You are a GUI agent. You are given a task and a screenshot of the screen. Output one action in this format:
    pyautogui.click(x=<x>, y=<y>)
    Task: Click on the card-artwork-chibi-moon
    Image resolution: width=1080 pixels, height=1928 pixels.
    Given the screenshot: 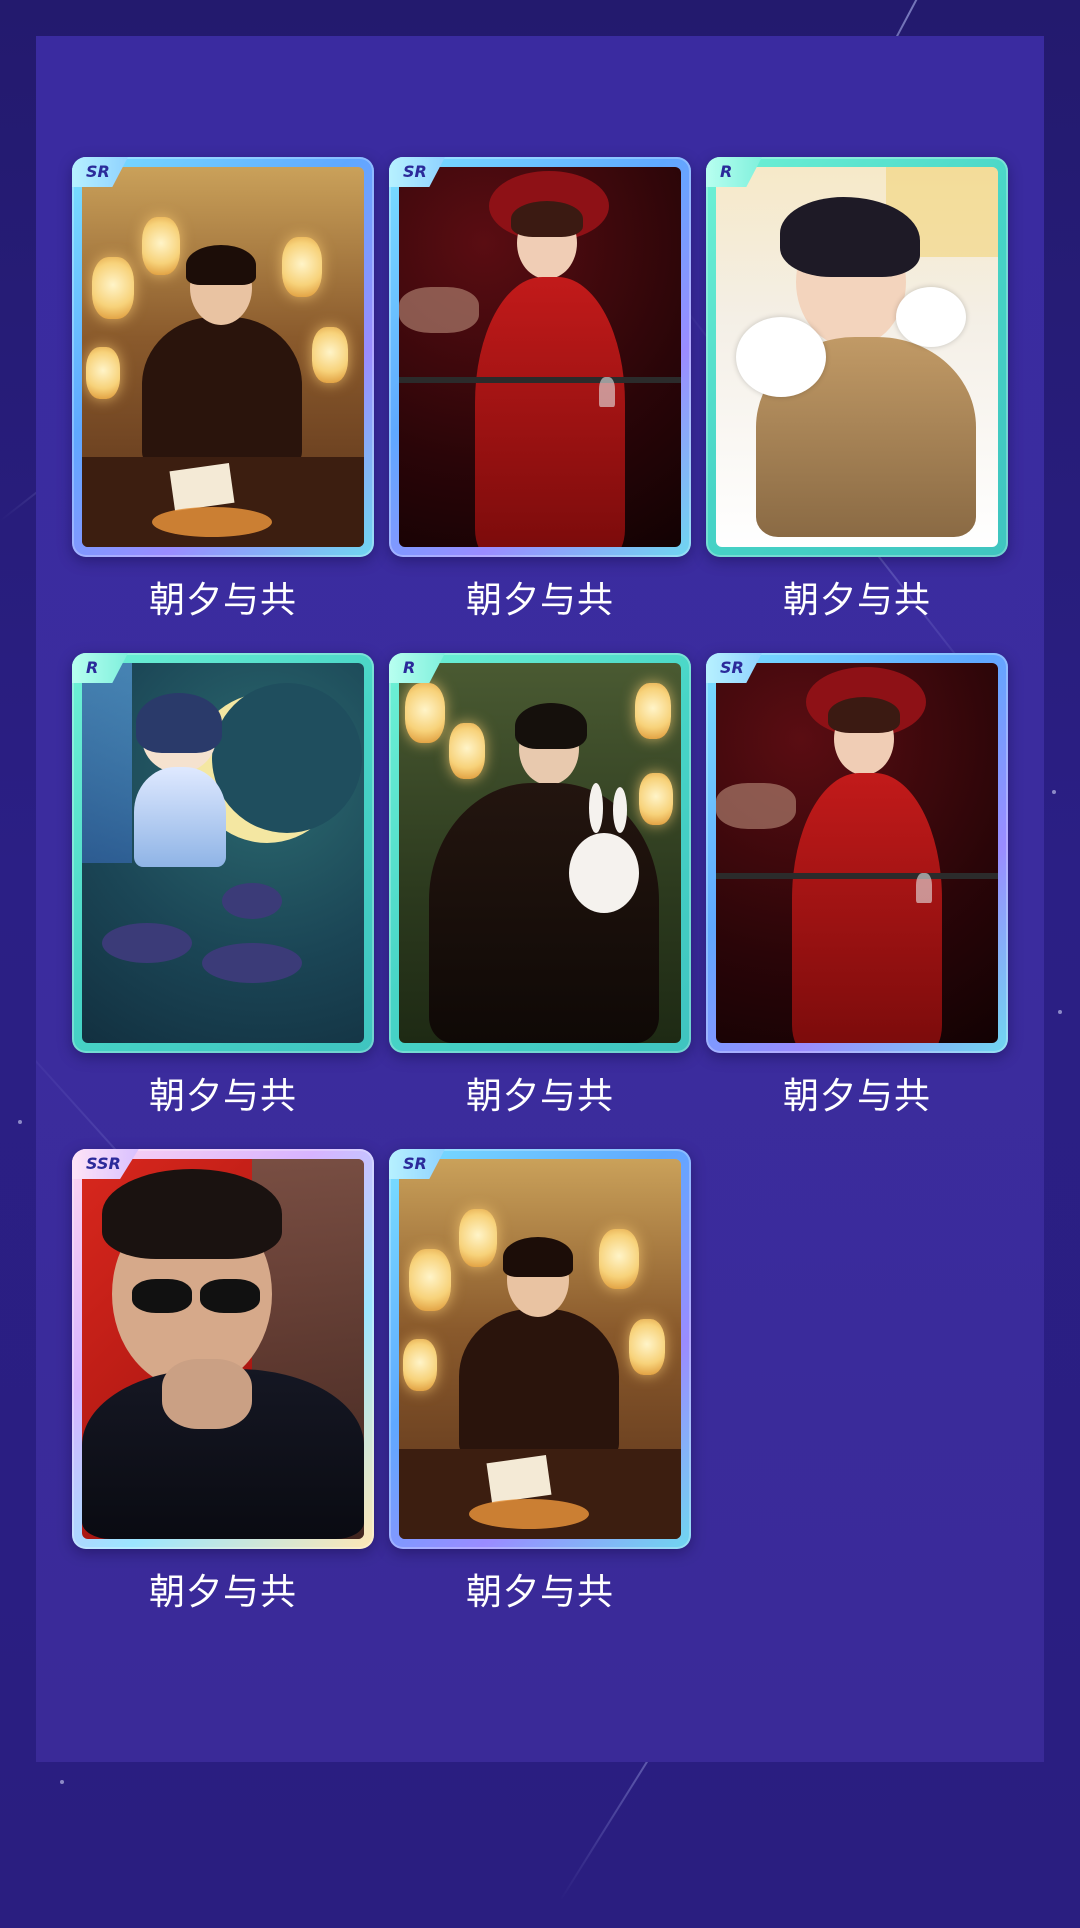 What is the action you would take?
    pyautogui.click(x=223, y=853)
    